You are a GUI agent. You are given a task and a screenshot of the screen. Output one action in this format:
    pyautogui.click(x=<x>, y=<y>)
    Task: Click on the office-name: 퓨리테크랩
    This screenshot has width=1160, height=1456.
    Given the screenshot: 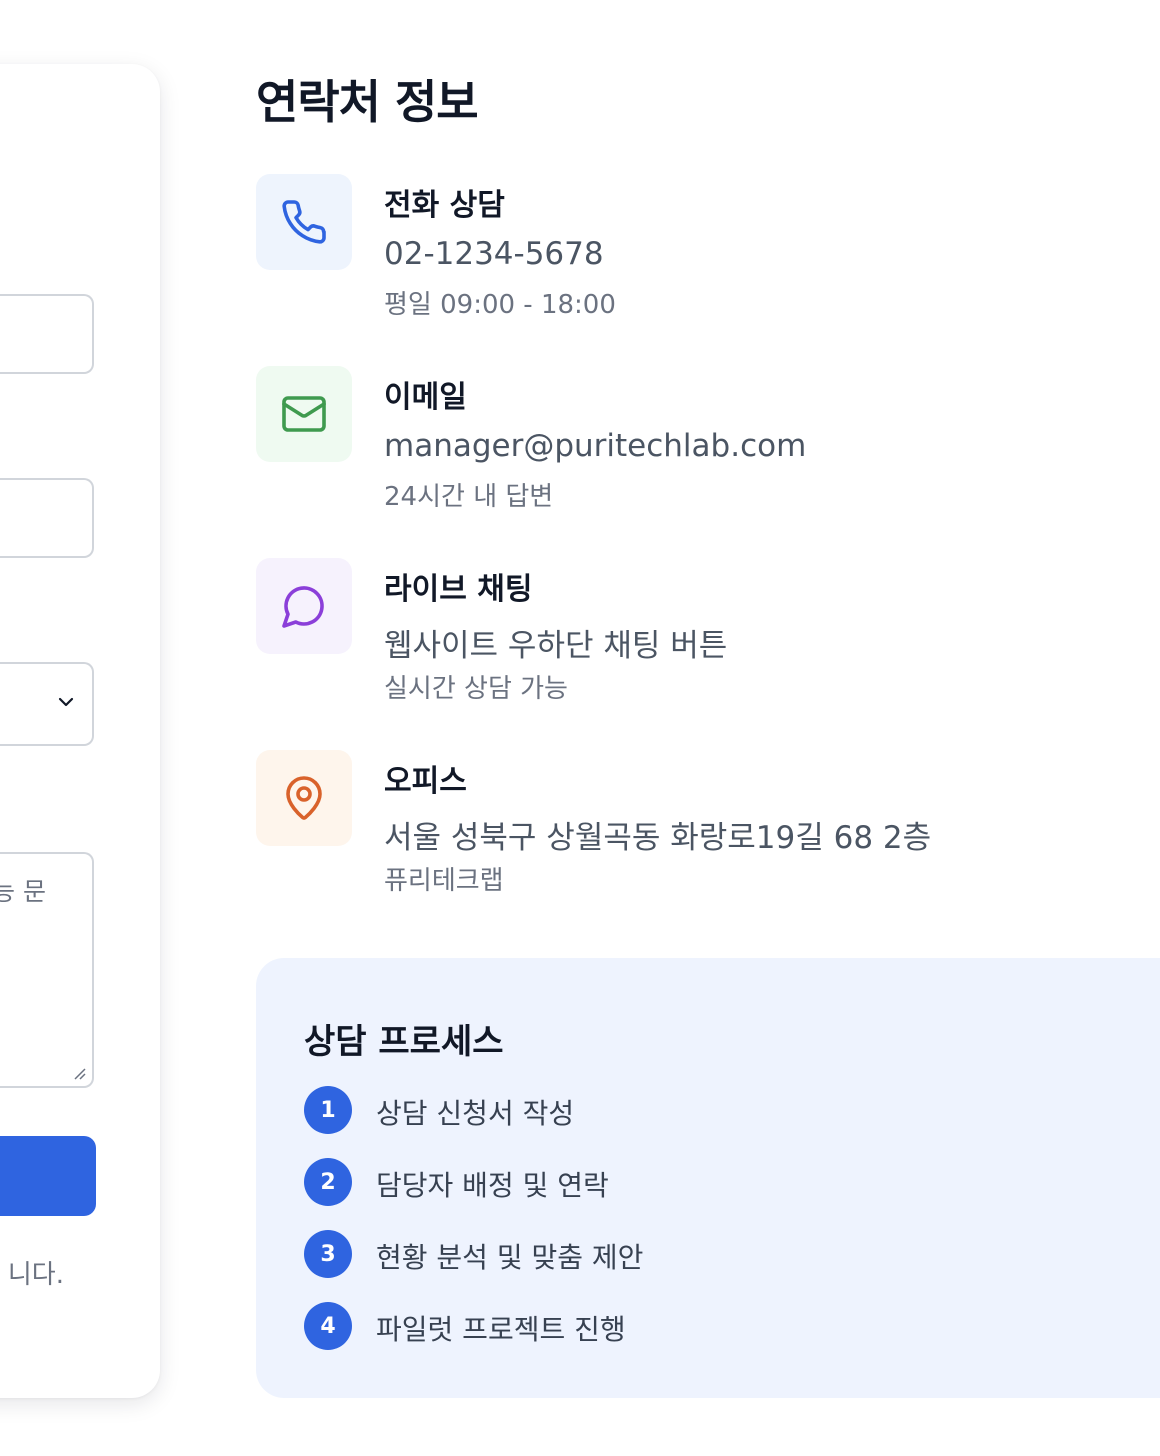 What is the action you would take?
    pyautogui.click(x=444, y=881)
    